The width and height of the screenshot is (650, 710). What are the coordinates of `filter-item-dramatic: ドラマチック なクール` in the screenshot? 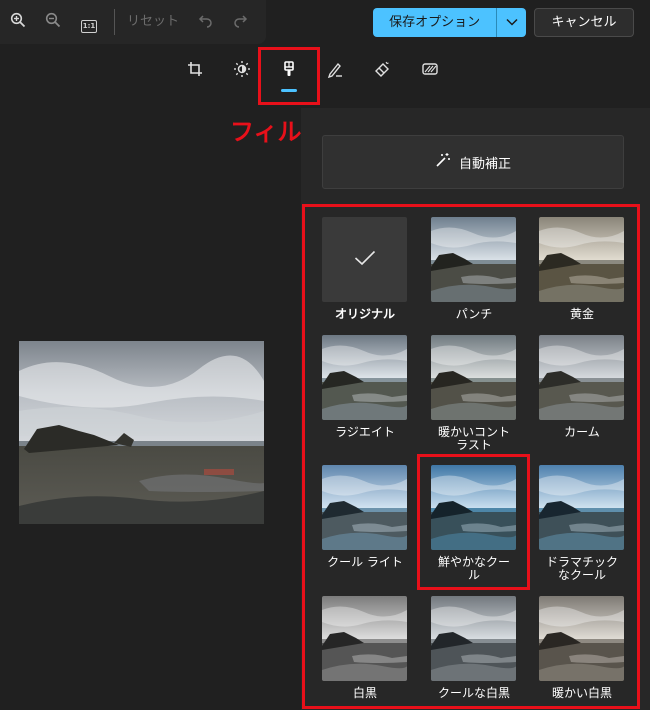 It's located at (582, 523).